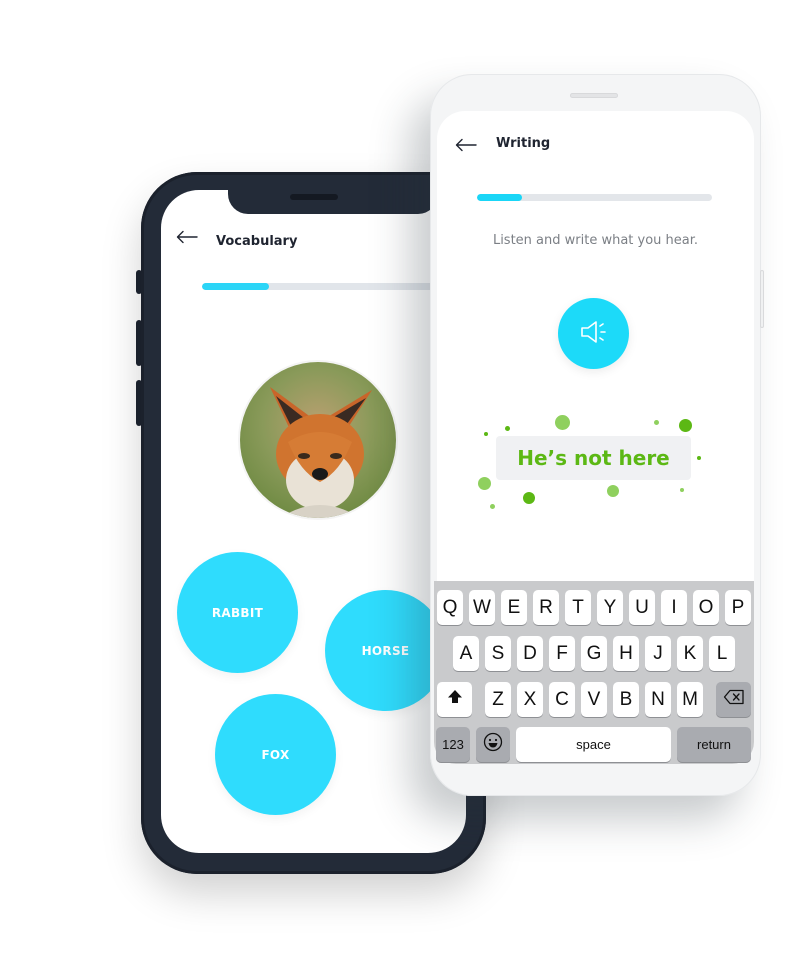 The width and height of the screenshot is (800, 958). I want to click on key-y: Y, so click(610, 607).